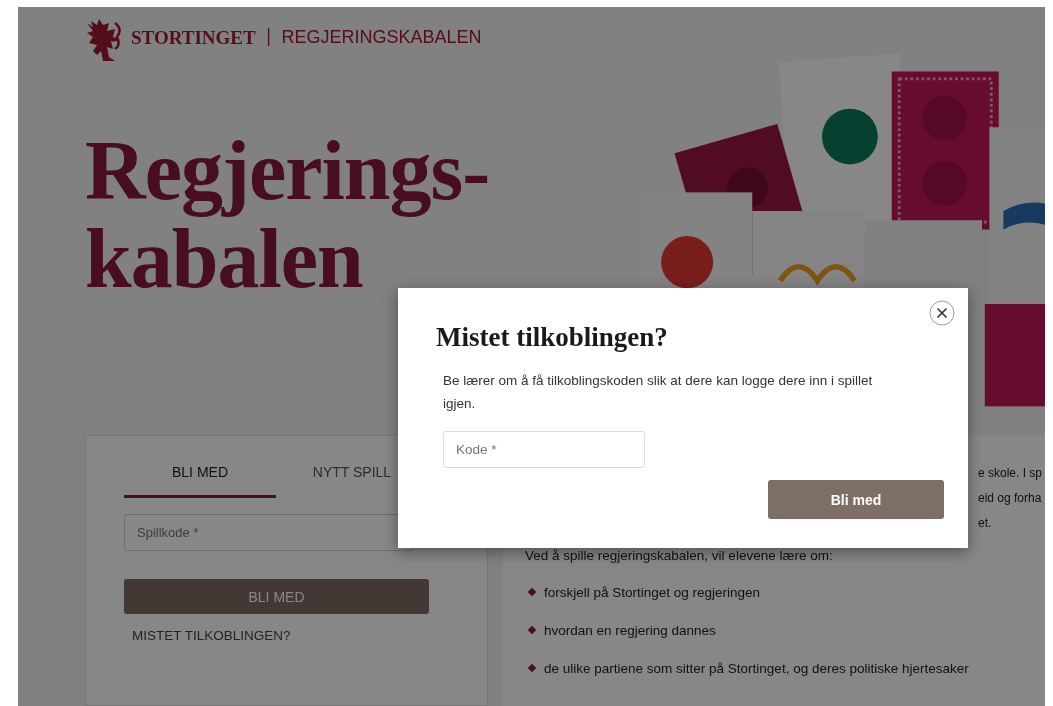 This screenshot has width=1053, height=706. Describe the element at coordinates (381, 37) in the screenshot. I see `product-name: REGJERINGSKABALEN` at that location.